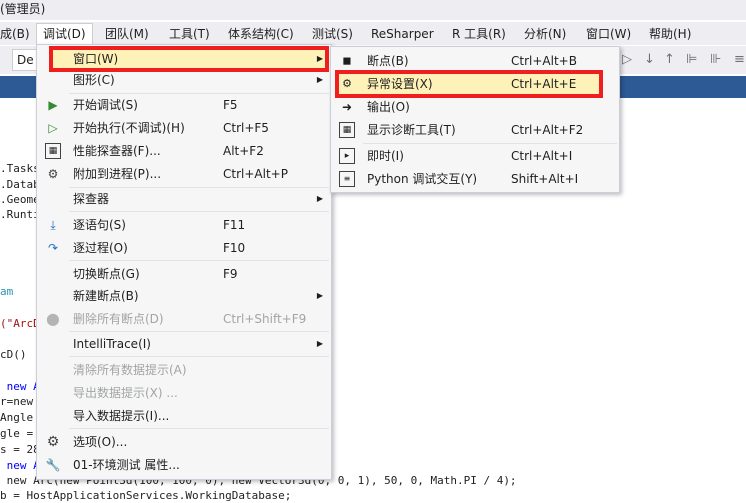 This screenshot has width=746, height=503. Describe the element at coordinates (373, 10) in the screenshot. I see `title-bar: (管理员)` at that location.